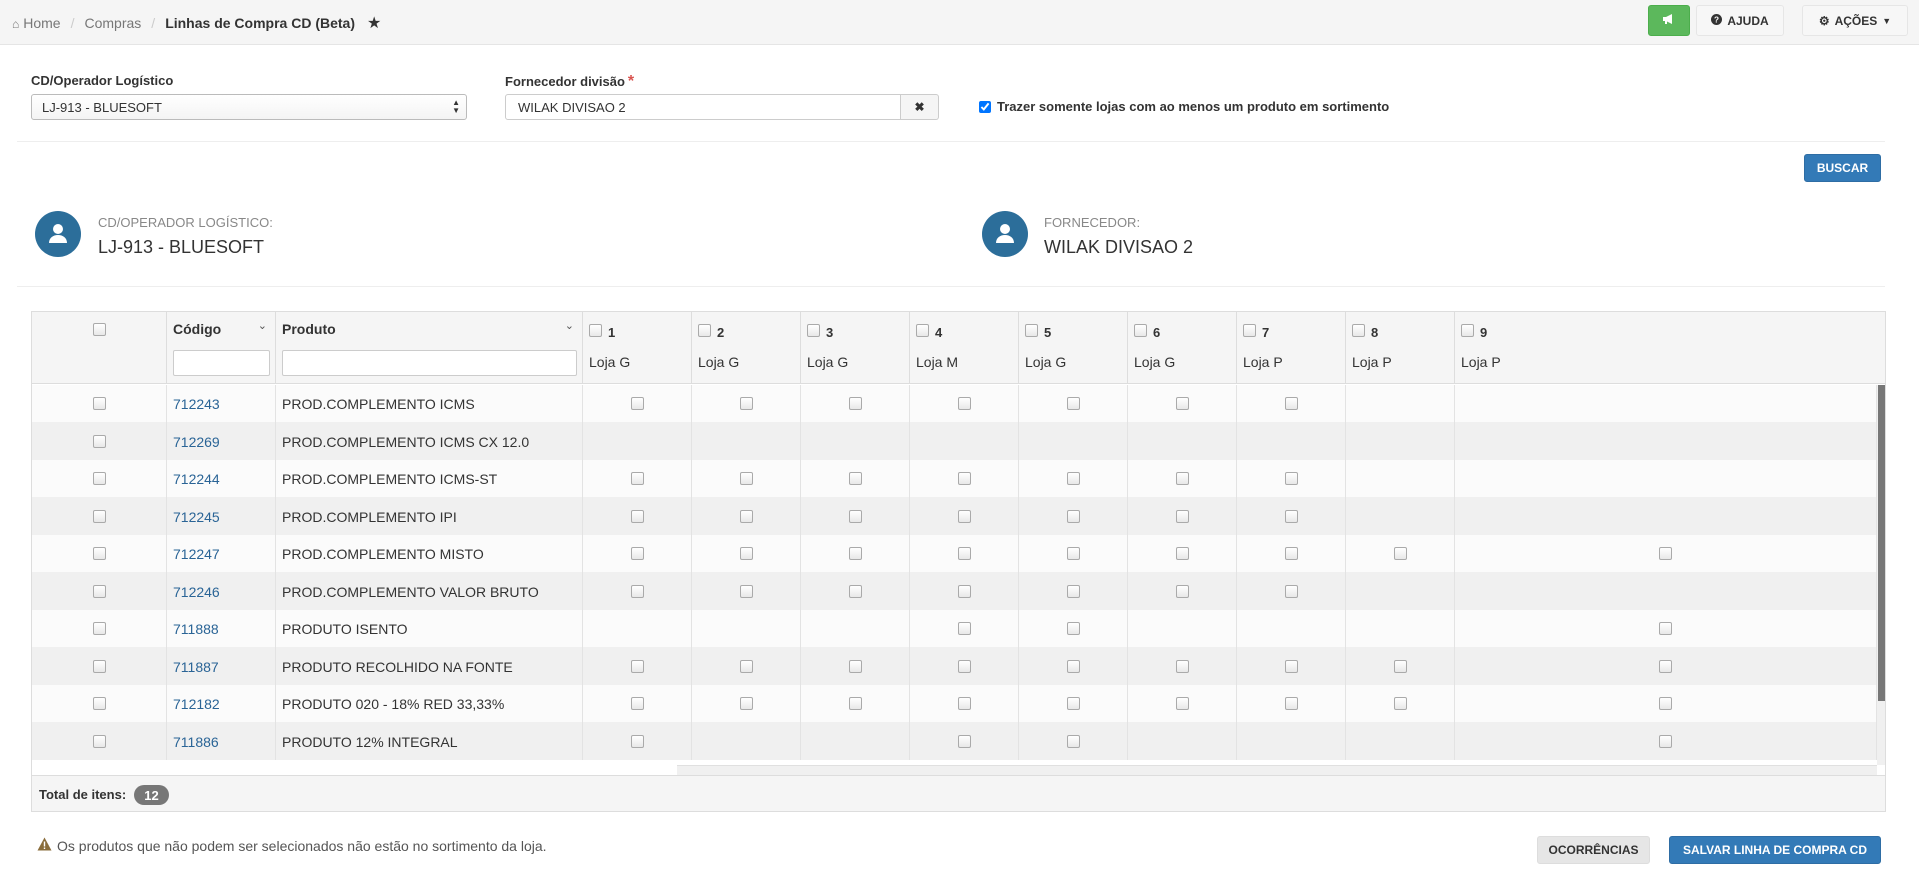  What do you see at coordinates (1669, 20) in the screenshot?
I see `announcement-button` at bounding box center [1669, 20].